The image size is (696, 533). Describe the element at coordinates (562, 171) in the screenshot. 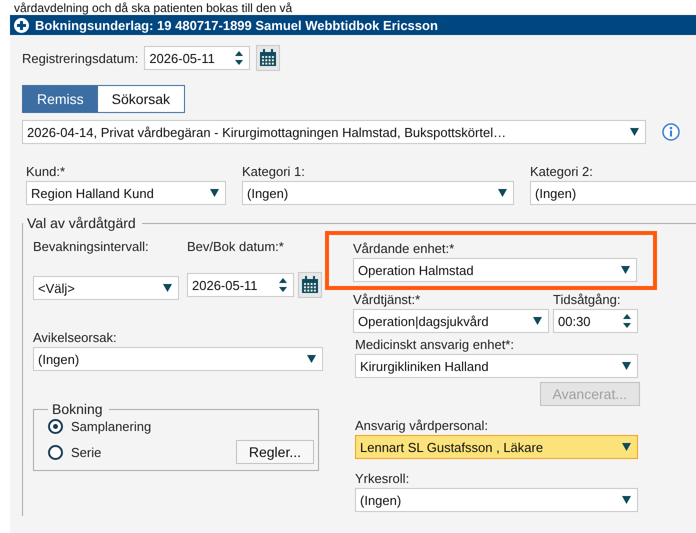

I see `field-label: Kategori 2:` at that location.